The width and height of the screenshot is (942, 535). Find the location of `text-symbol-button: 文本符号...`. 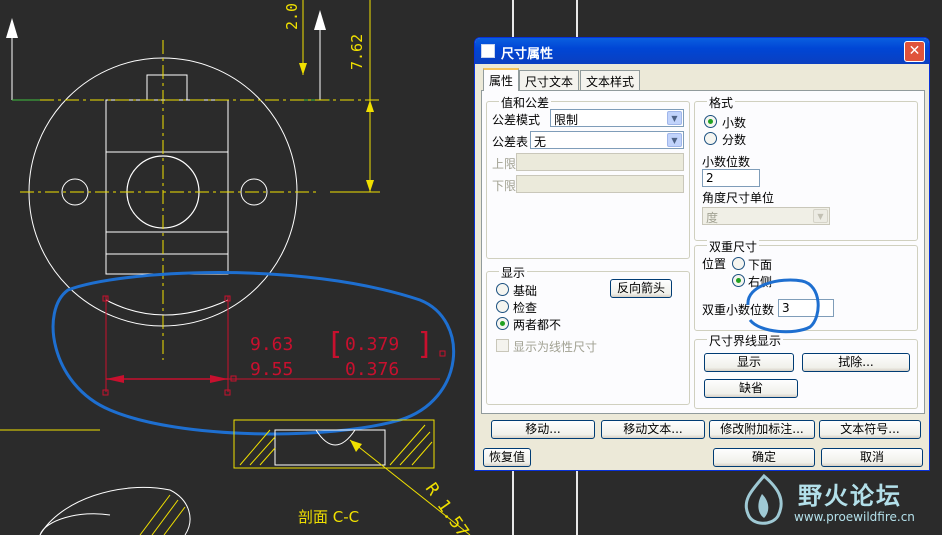

text-symbol-button: 文本符号... is located at coordinates (870, 429).